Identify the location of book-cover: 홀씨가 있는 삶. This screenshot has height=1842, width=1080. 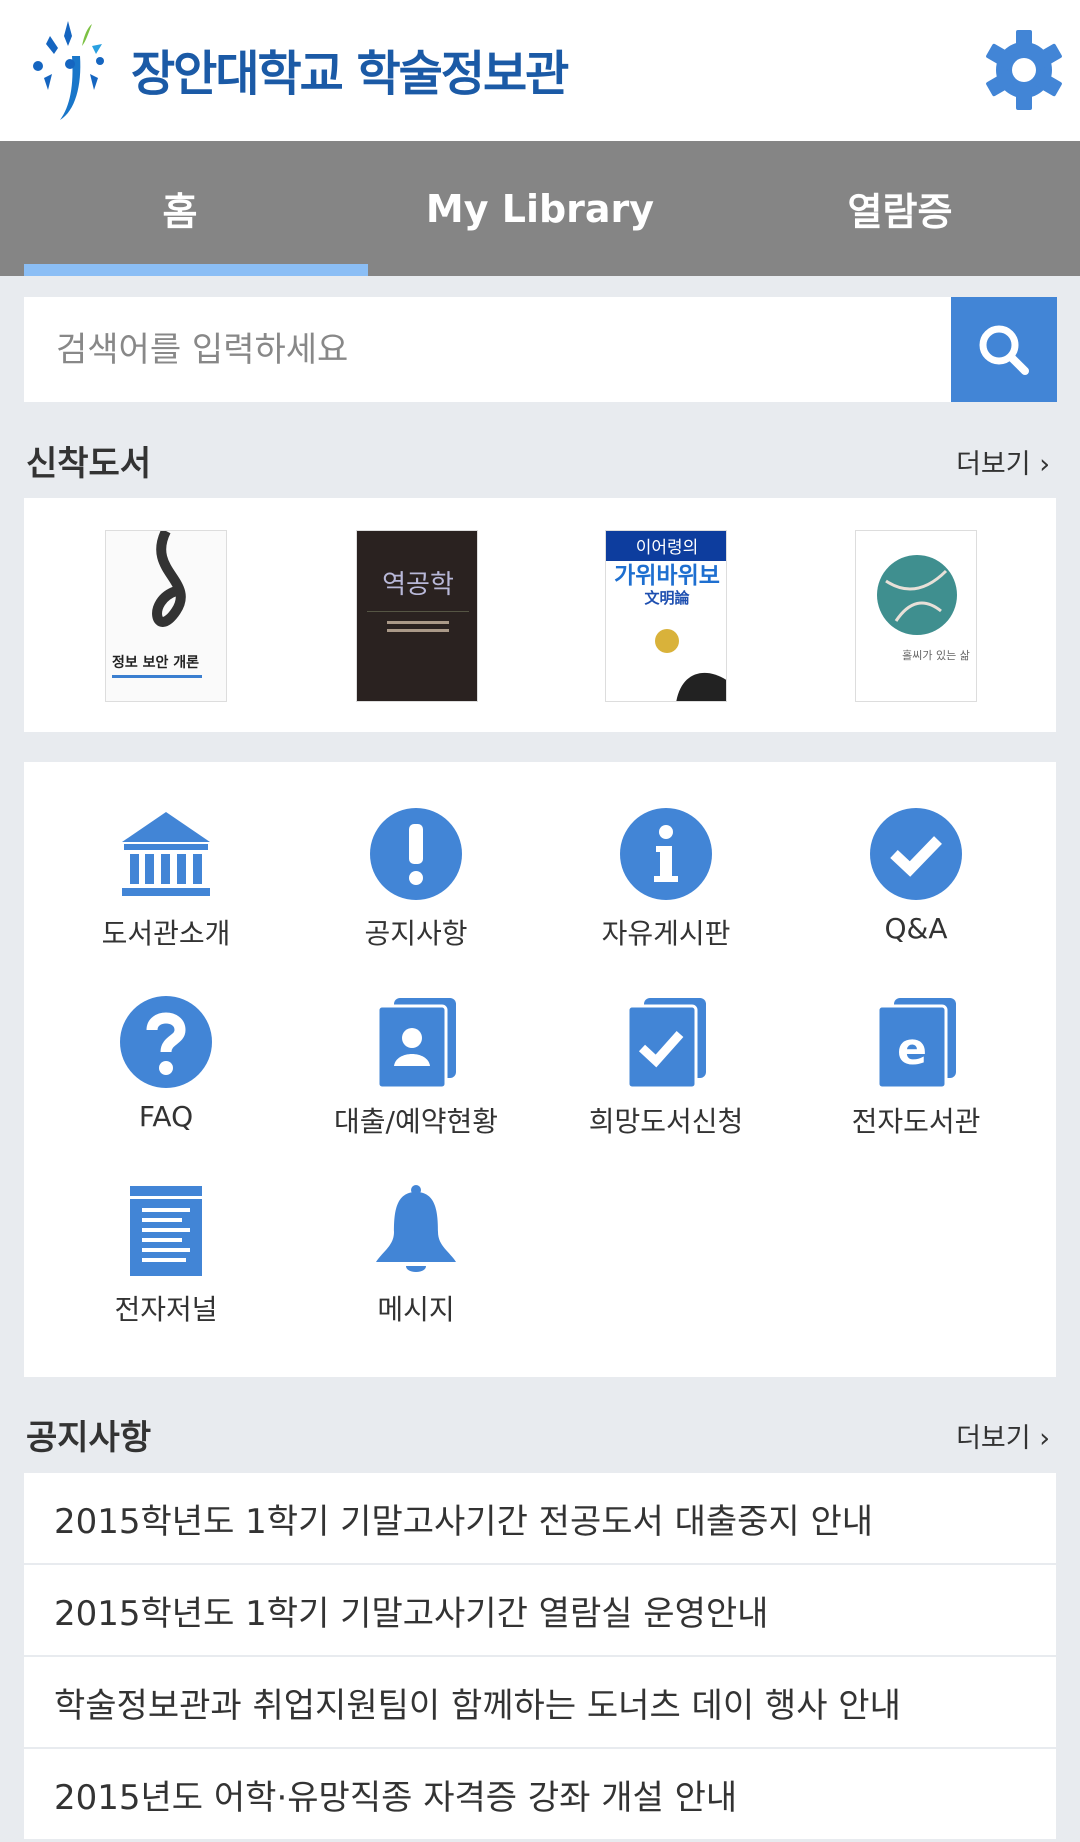
(916, 616).